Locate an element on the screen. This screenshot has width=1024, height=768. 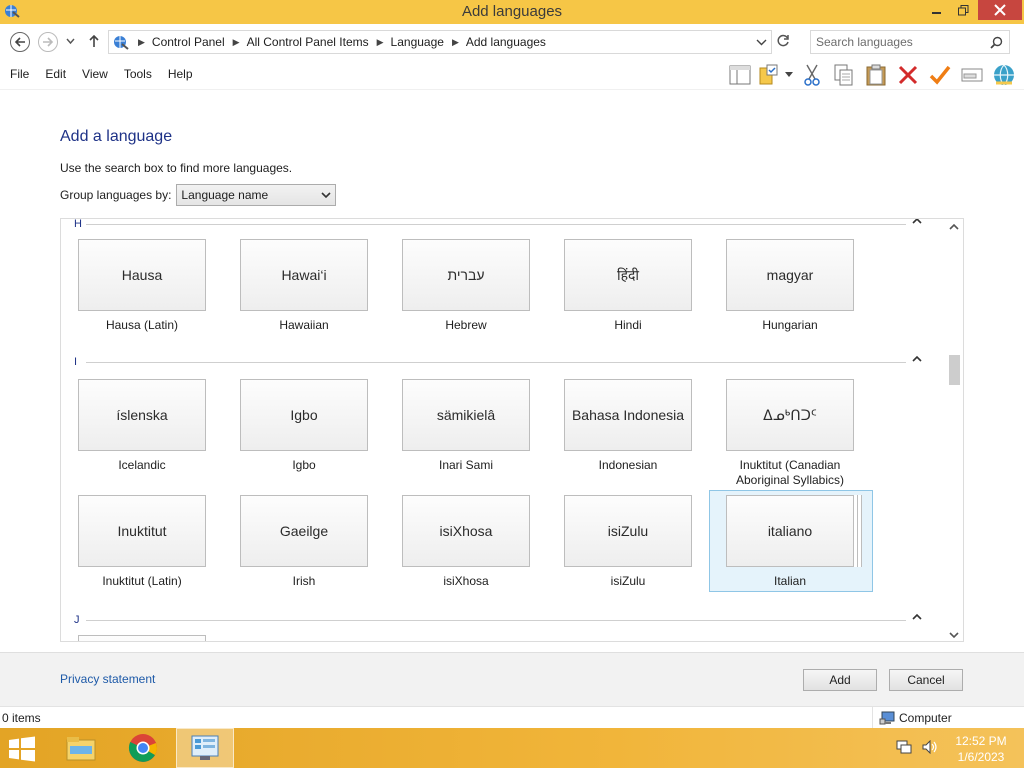
add-button: Add is located at coordinates (840, 680).